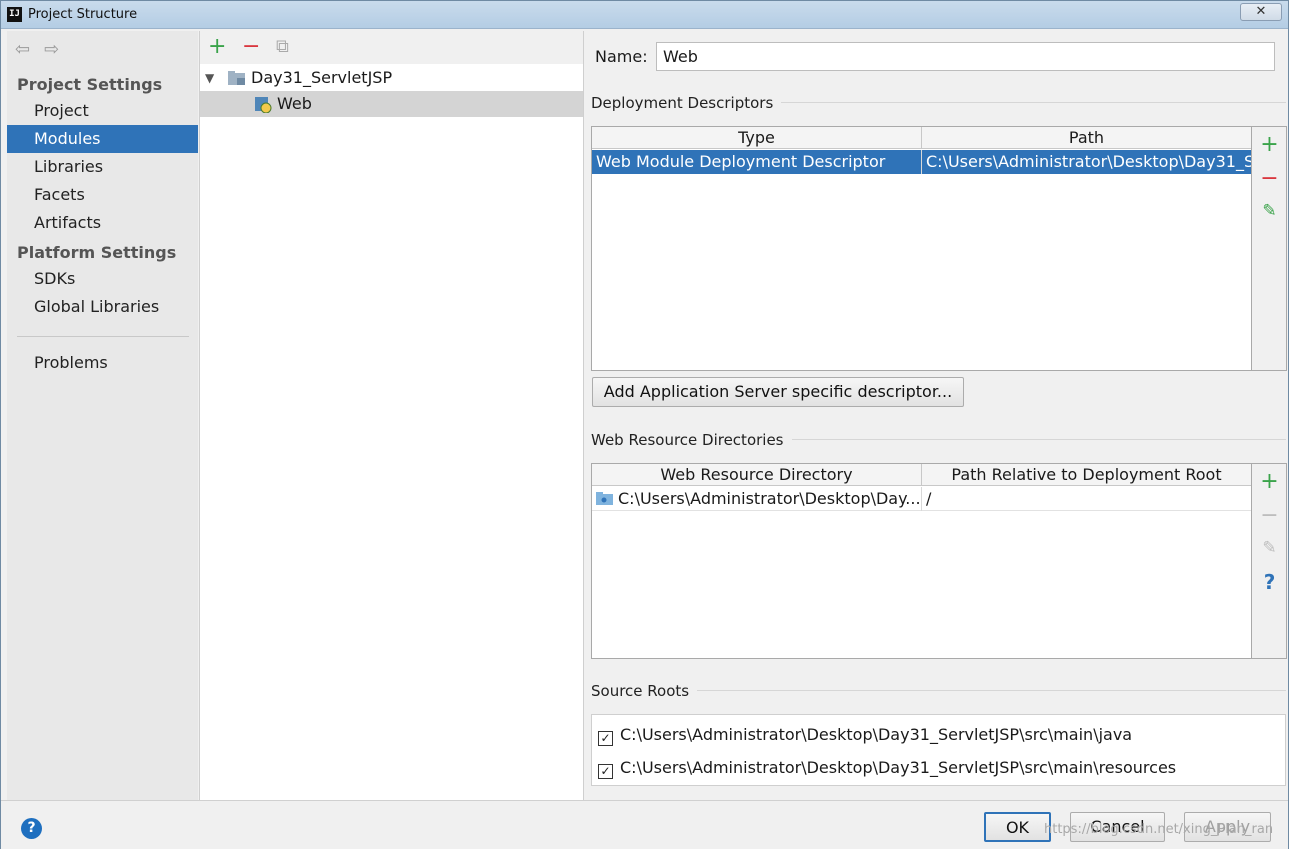  What do you see at coordinates (1269, 179) in the screenshot?
I see `remove-descriptor-icon: −` at bounding box center [1269, 179].